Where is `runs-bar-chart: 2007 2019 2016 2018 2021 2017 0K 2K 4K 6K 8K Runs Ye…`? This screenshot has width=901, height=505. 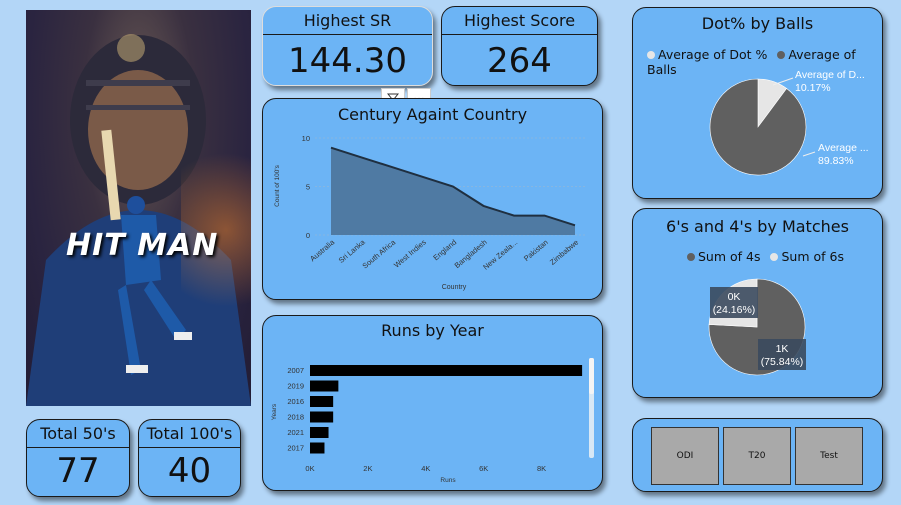 runs-bar-chart: 2007 2019 2016 2018 2021 2017 0K 2K 4K 6K 8K Runs Ye… is located at coordinates (432, 421).